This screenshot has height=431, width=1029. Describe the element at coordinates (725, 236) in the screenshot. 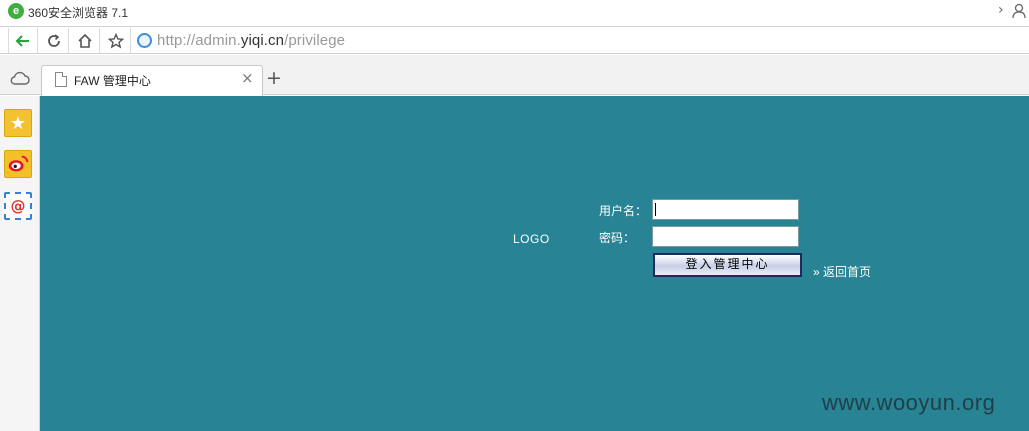

I see `password-input` at that location.